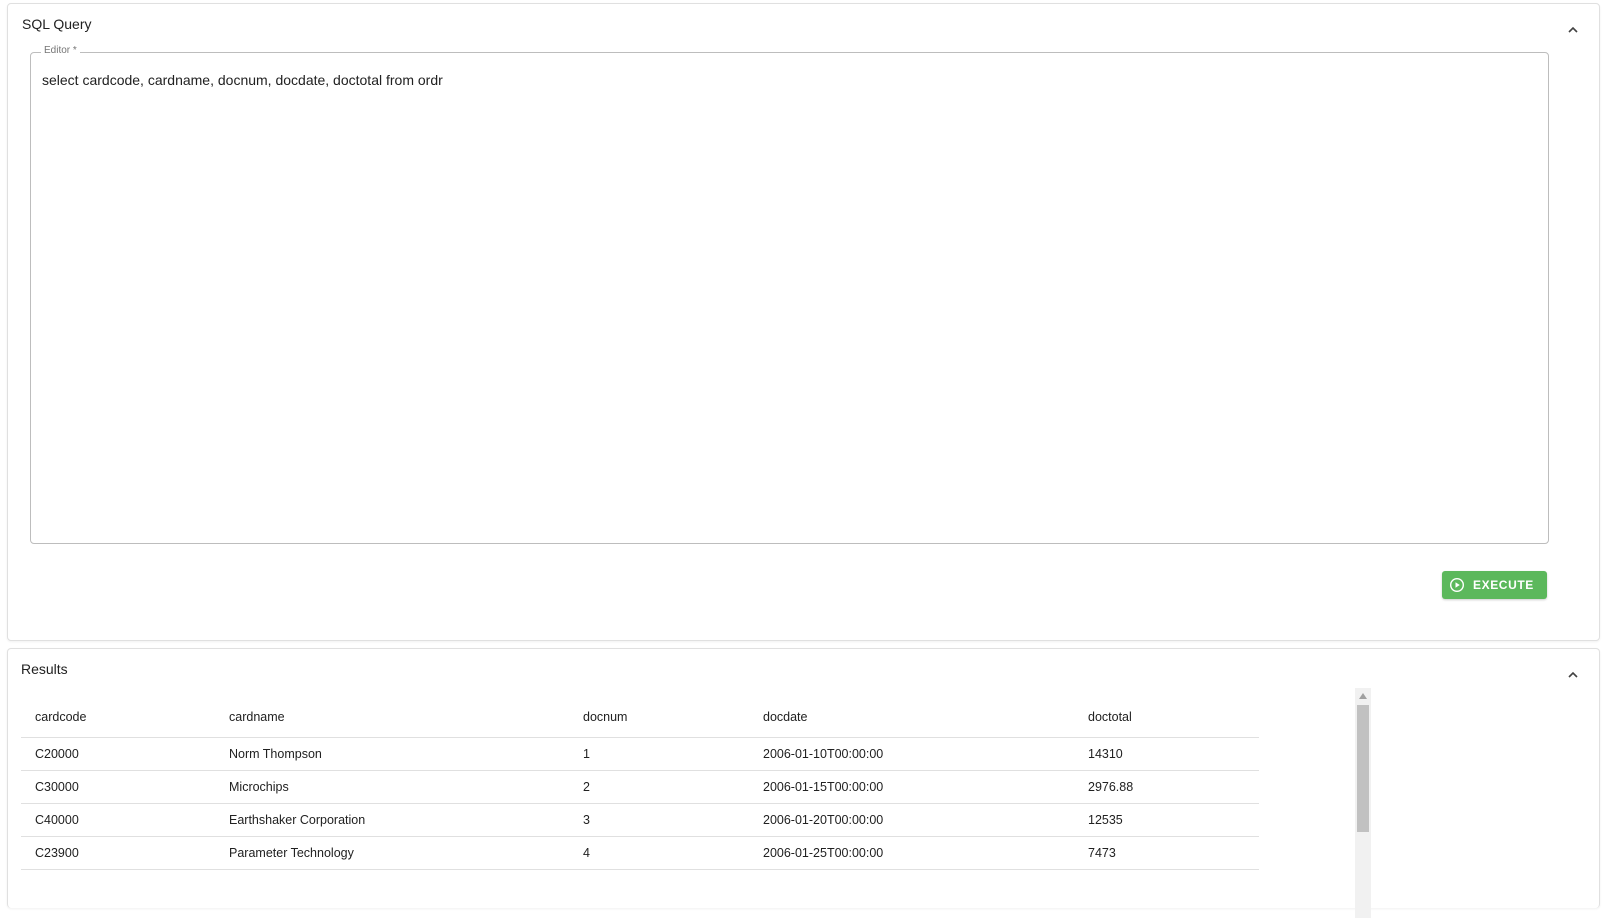 The height and width of the screenshot is (918, 1604). I want to click on cell-docdate: 2006-01-25T00:00:00, so click(911, 853).